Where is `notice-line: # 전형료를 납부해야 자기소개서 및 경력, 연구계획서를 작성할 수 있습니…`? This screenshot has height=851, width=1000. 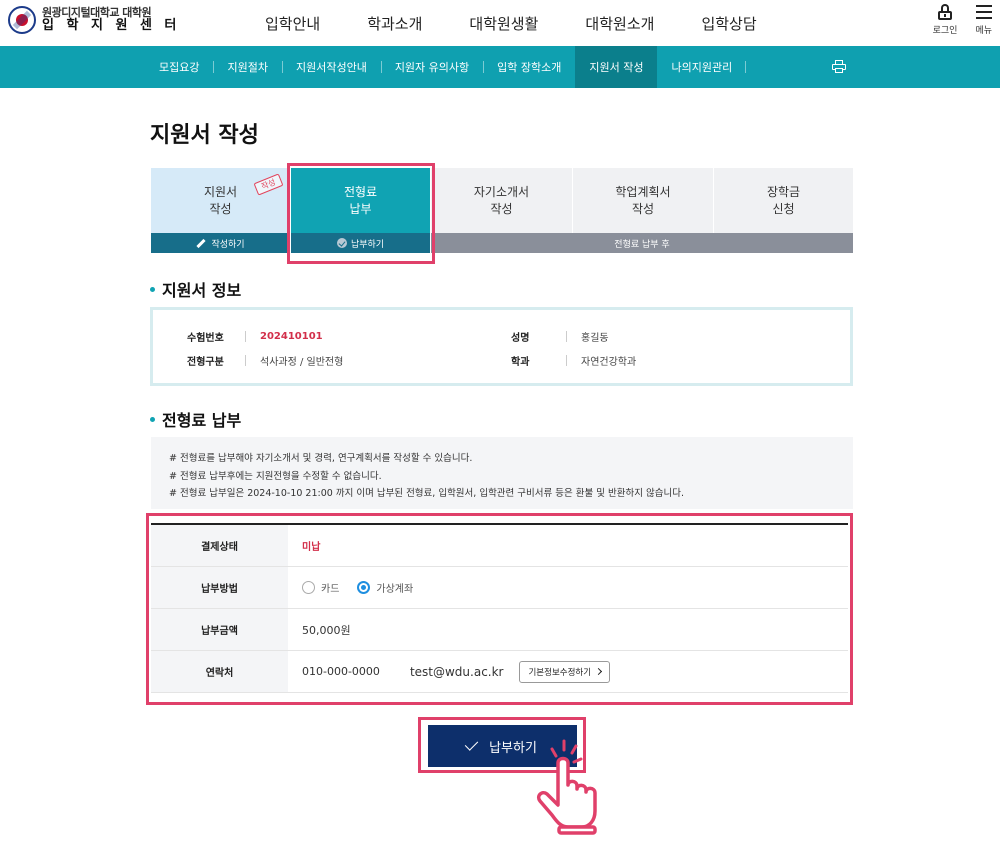
notice-line: # 전형료를 납부해야 자기소개서 및 경력, 연구계획서를 작성할 수 있습니… is located at coordinates (321, 458).